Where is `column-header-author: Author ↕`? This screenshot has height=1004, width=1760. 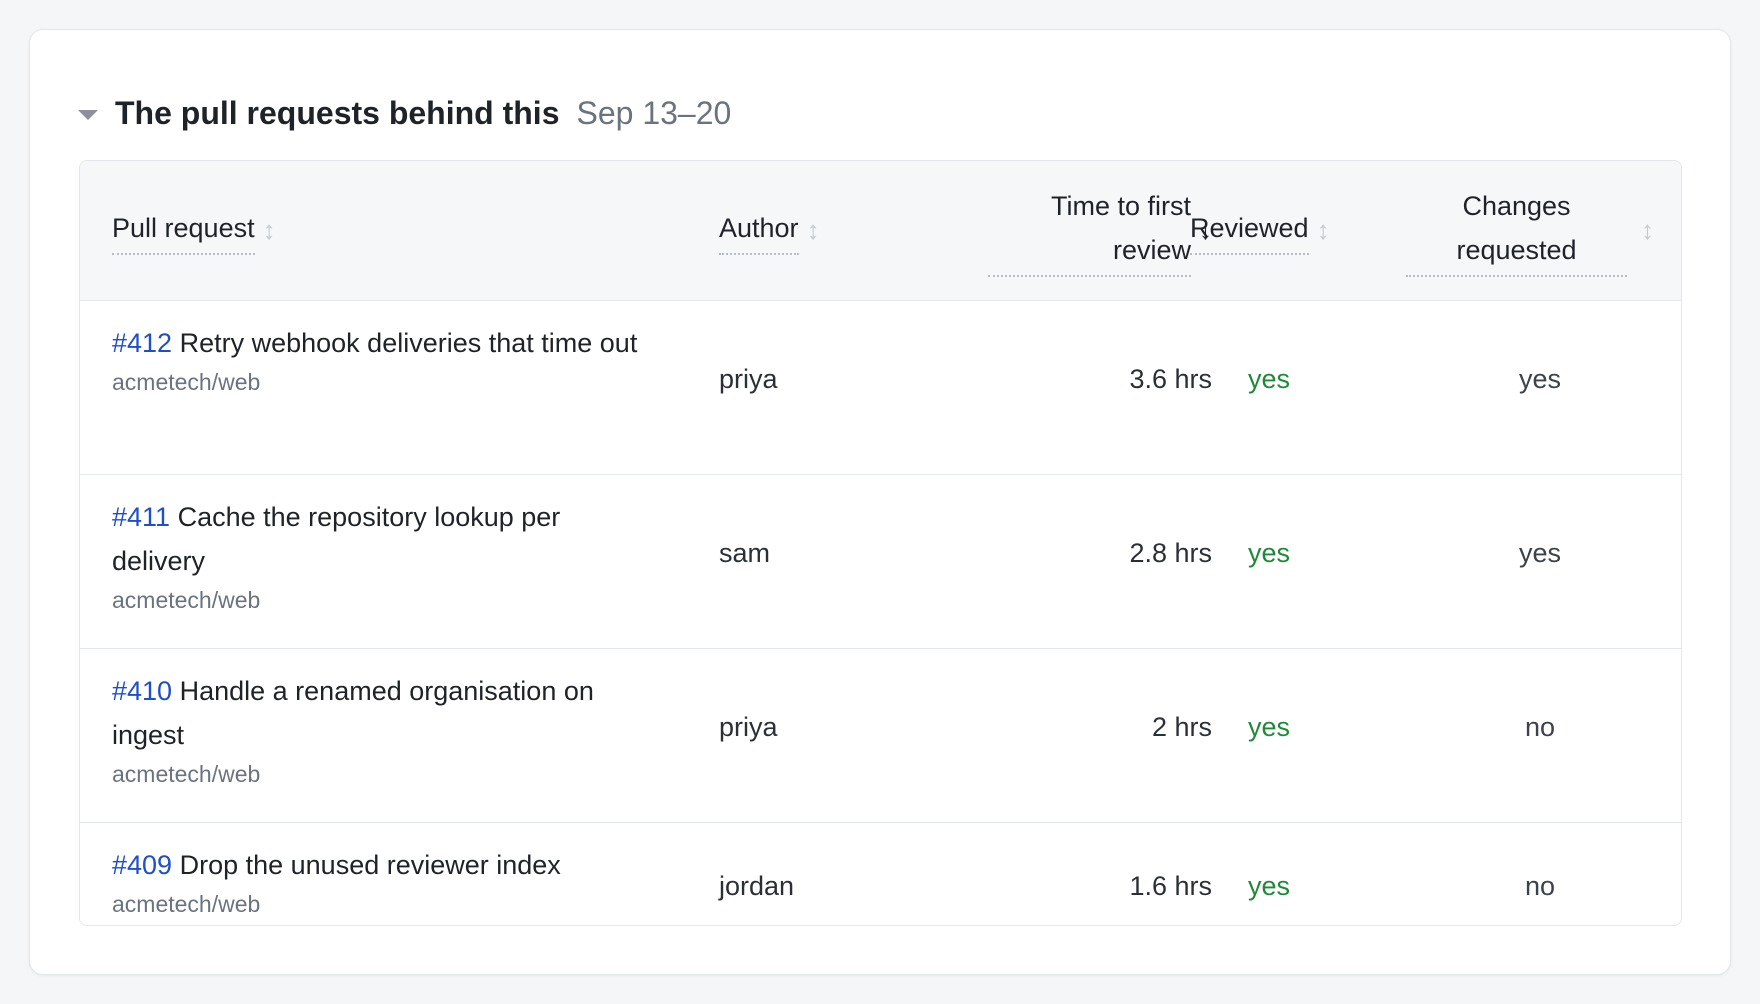 column-header-author: Author ↕ is located at coordinates (809, 230).